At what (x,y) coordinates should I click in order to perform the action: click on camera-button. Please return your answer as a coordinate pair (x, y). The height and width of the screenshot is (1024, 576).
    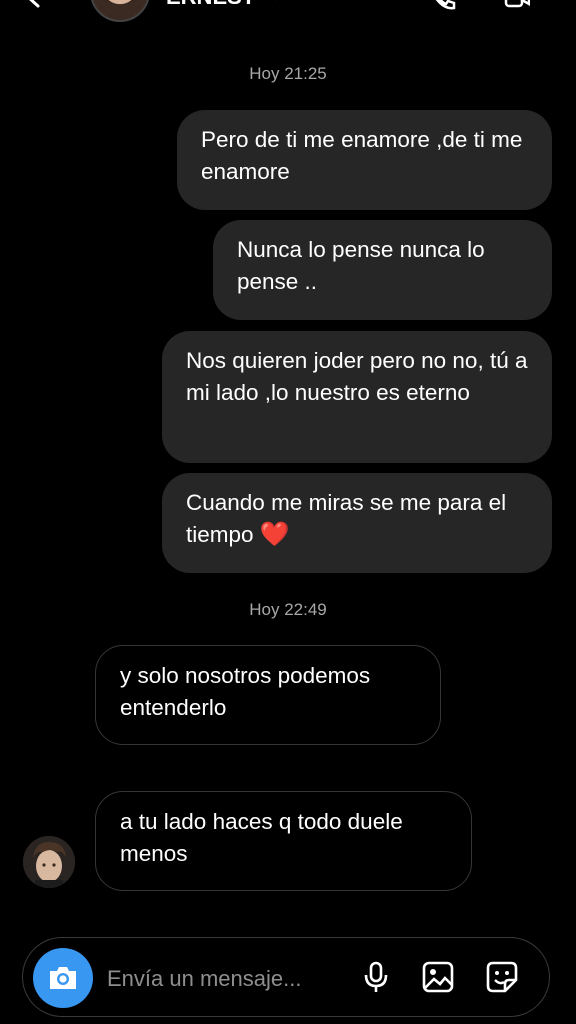
    Looking at the image, I should click on (63, 978).